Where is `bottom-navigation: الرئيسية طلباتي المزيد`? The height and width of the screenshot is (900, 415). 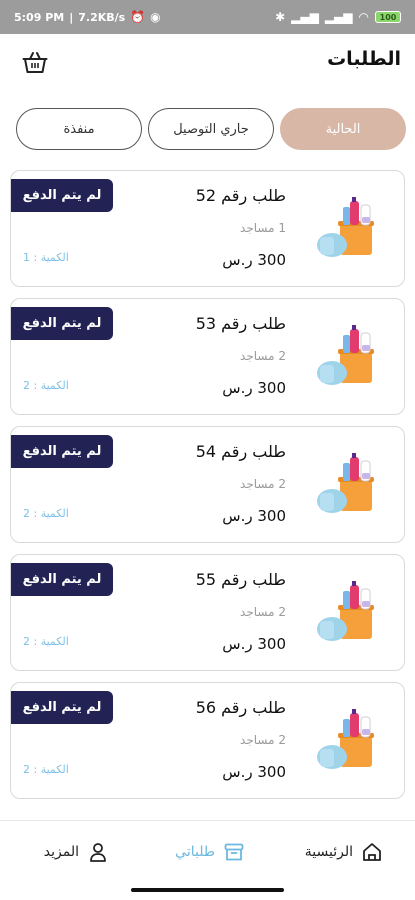
bottom-navigation: الرئيسية طلباتي المزيد is located at coordinates (207, 860).